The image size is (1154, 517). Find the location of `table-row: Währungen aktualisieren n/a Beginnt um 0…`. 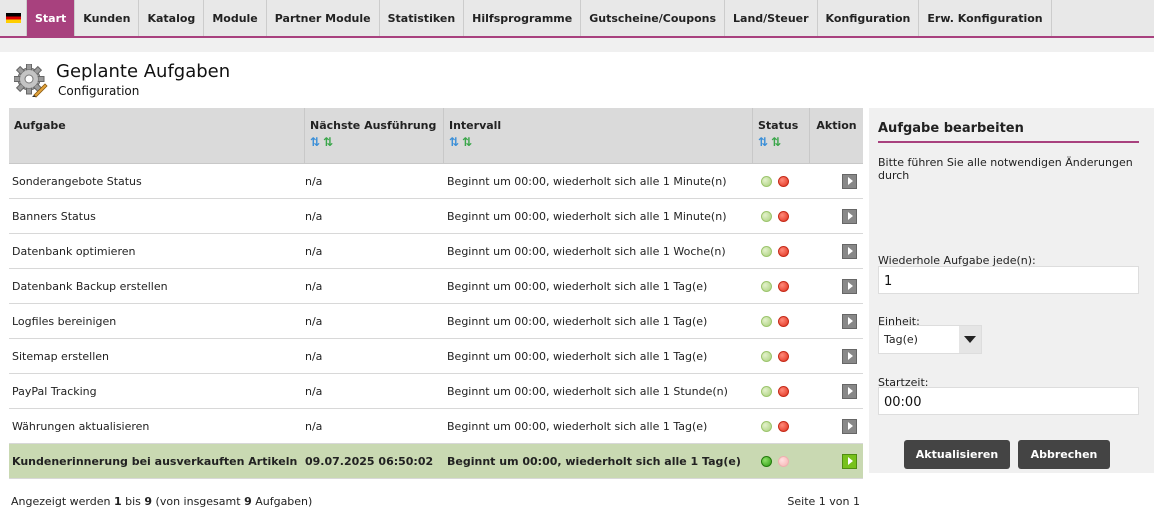

table-row: Währungen aktualisieren n/a Beginnt um 0… is located at coordinates (436, 426).